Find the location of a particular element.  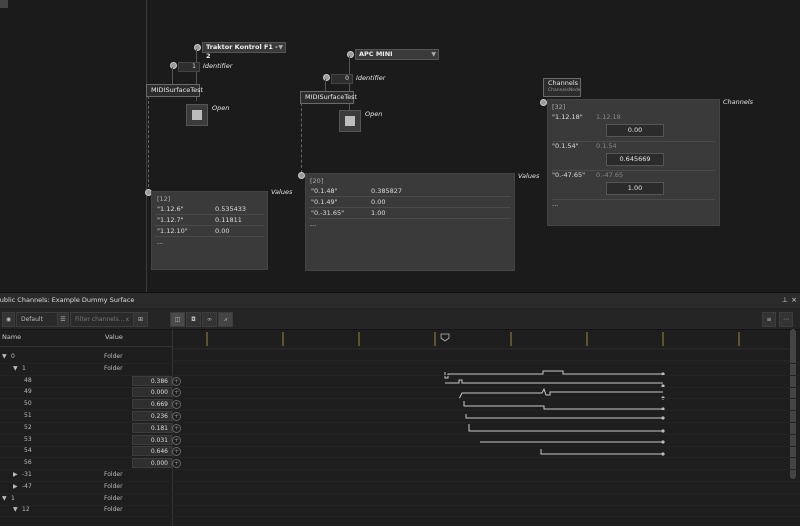

channel-name: 48 is located at coordinates (28, 380).